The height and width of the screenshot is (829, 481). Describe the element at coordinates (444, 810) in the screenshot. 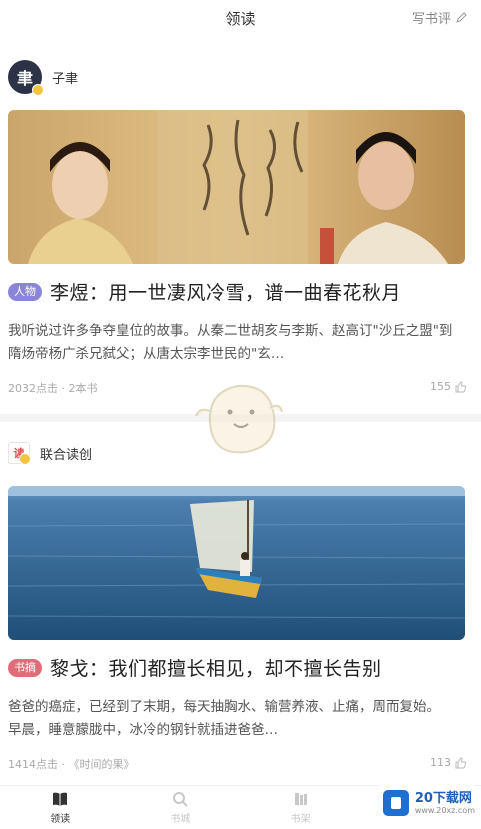

I see `watermark-sub: www.20xz.com` at that location.